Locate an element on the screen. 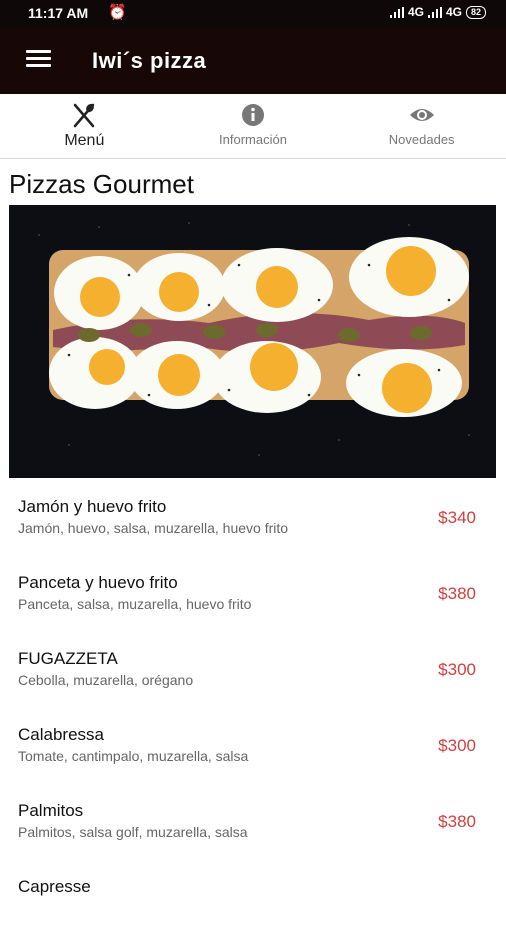 Image resolution: width=506 pixels, height=938 pixels. status-icons: 4G 4G 82 is located at coordinates (437, 12).